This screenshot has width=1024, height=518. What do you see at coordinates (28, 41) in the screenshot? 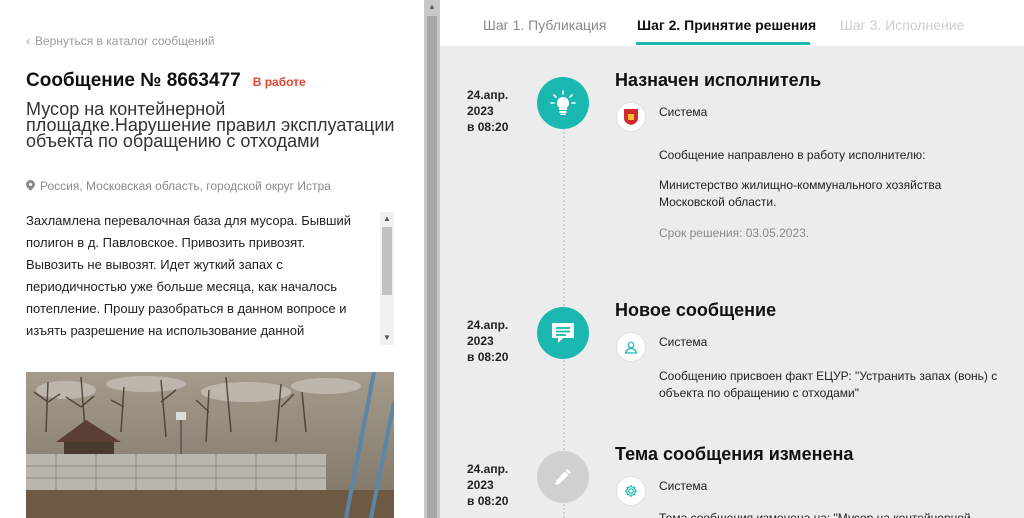
I see `chevron-left-icon: ‹` at bounding box center [28, 41].